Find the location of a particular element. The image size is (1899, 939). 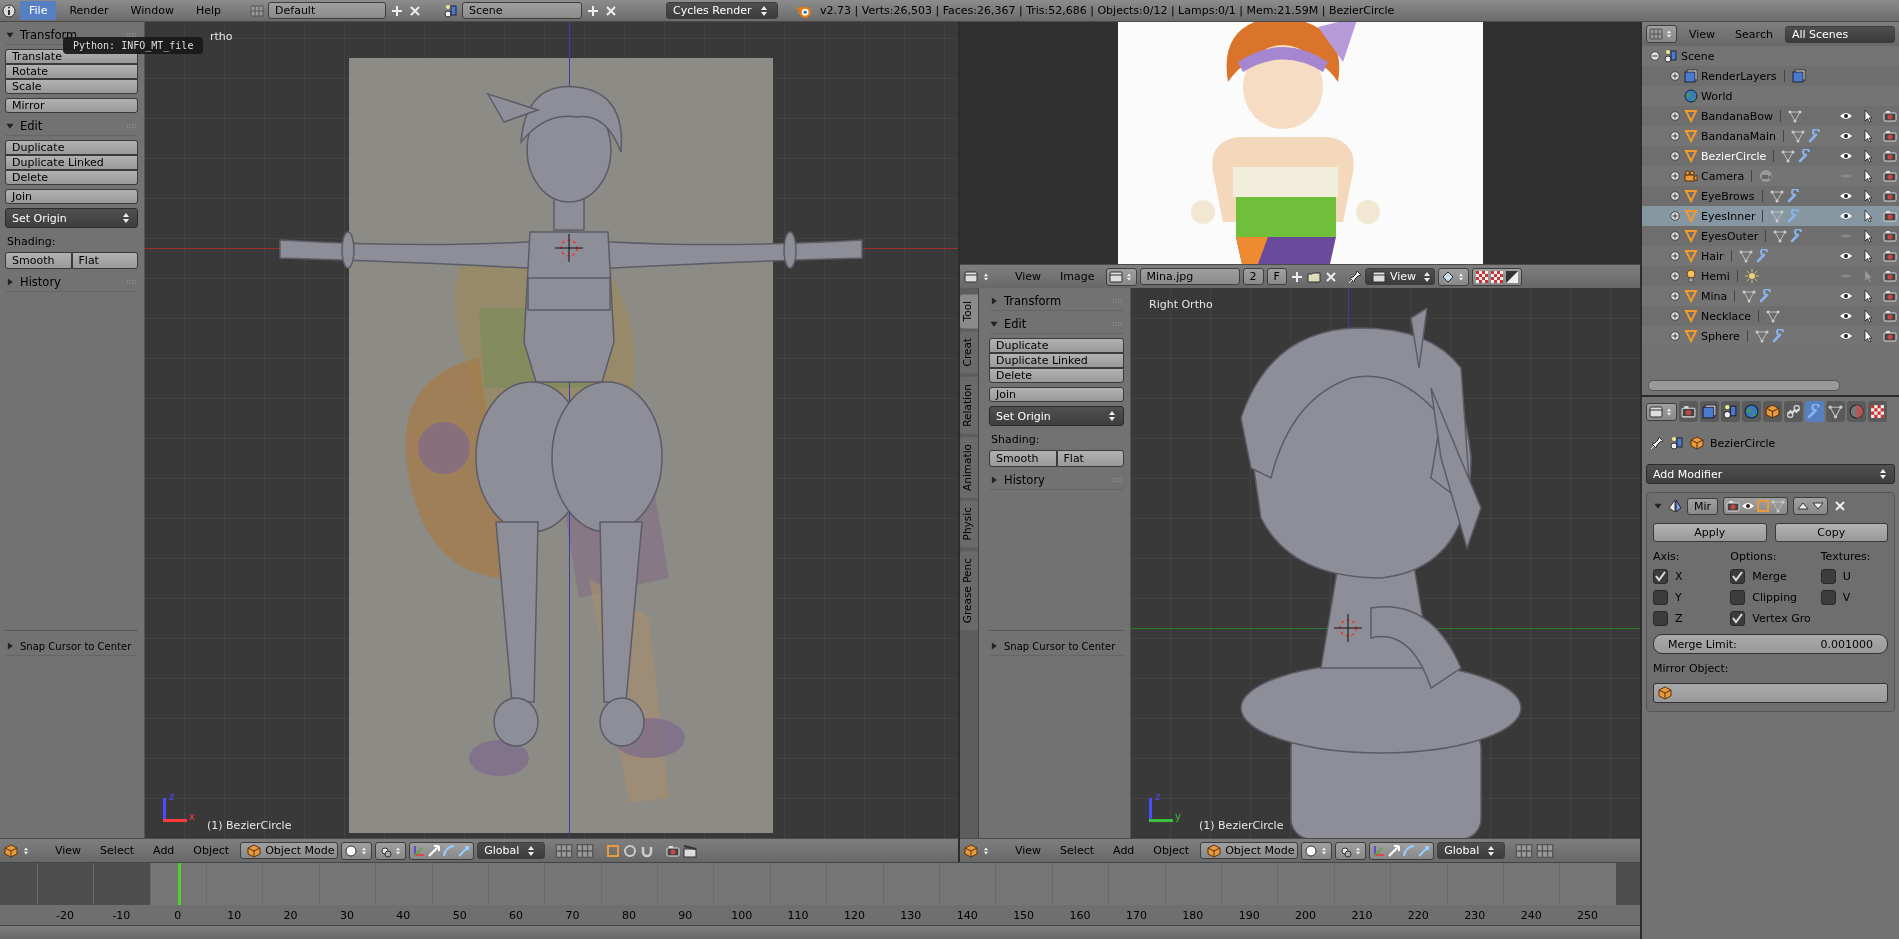

fake-user-toggle: F is located at coordinates (1276, 276).